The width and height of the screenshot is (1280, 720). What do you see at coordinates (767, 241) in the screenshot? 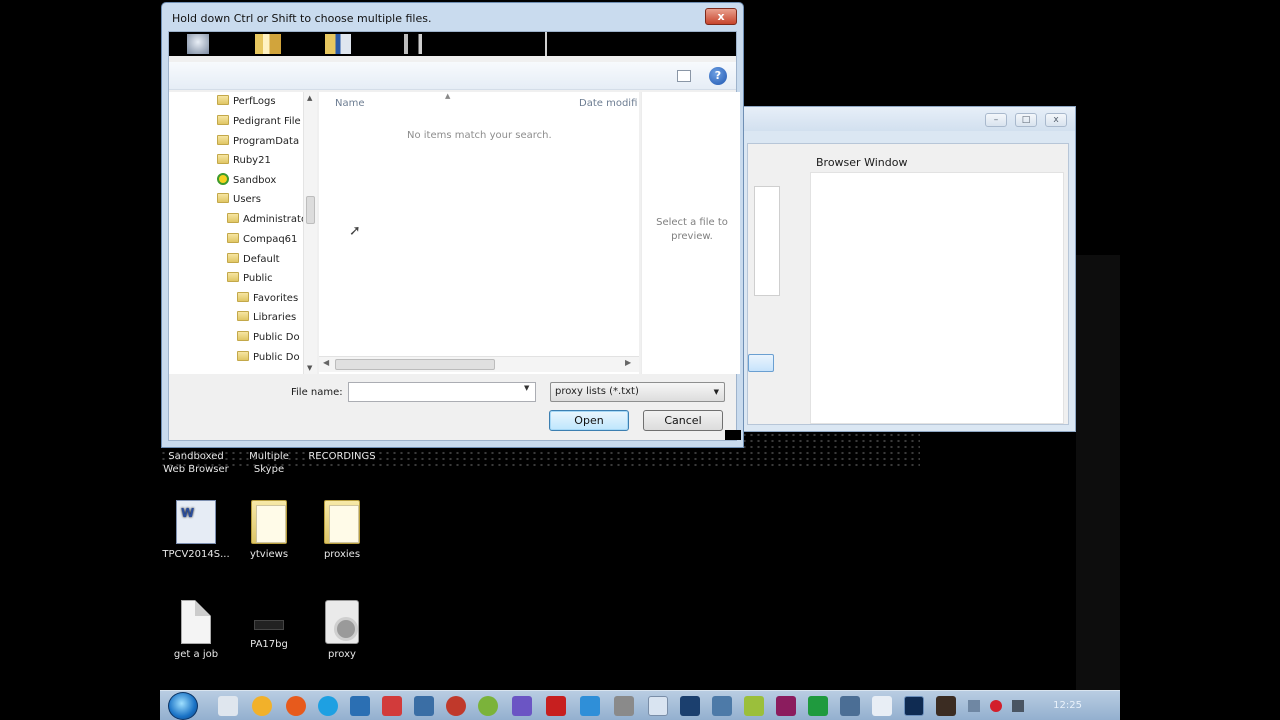
I see `background-list-box` at bounding box center [767, 241].